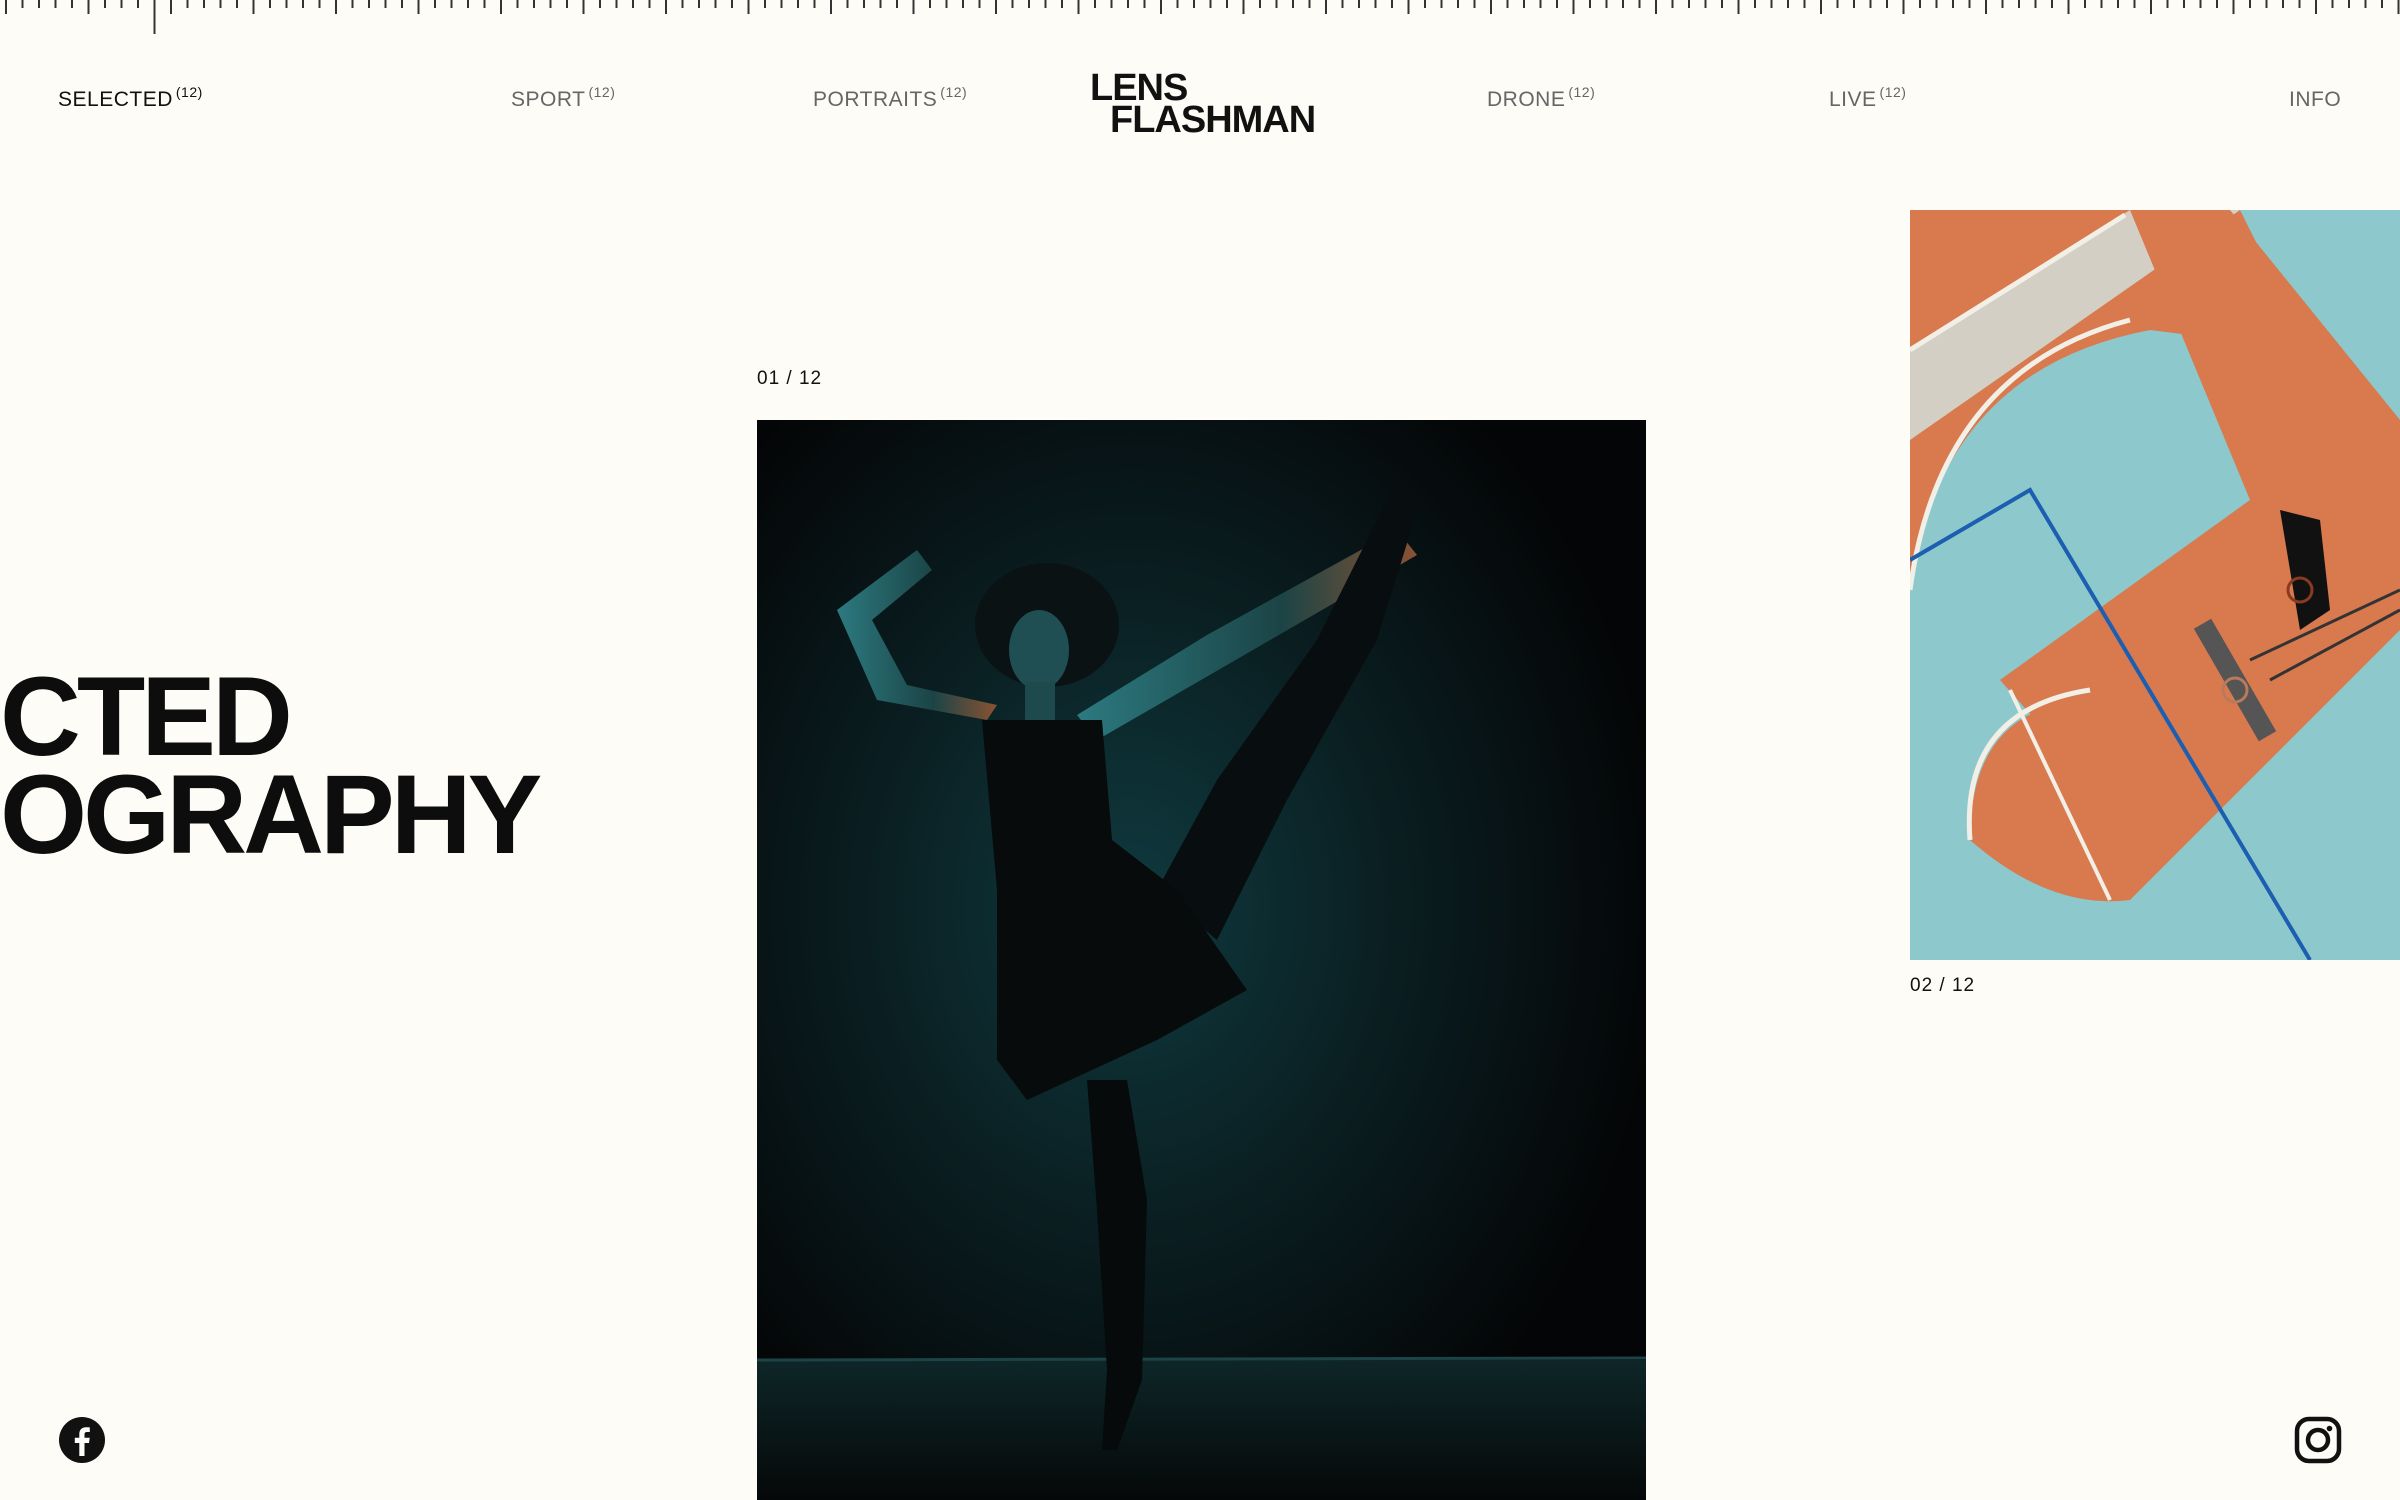 This screenshot has width=2400, height=1500. Describe the element at coordinates (1526, 99) in the screenshot. I see `nav-label: DRONE` at that location.